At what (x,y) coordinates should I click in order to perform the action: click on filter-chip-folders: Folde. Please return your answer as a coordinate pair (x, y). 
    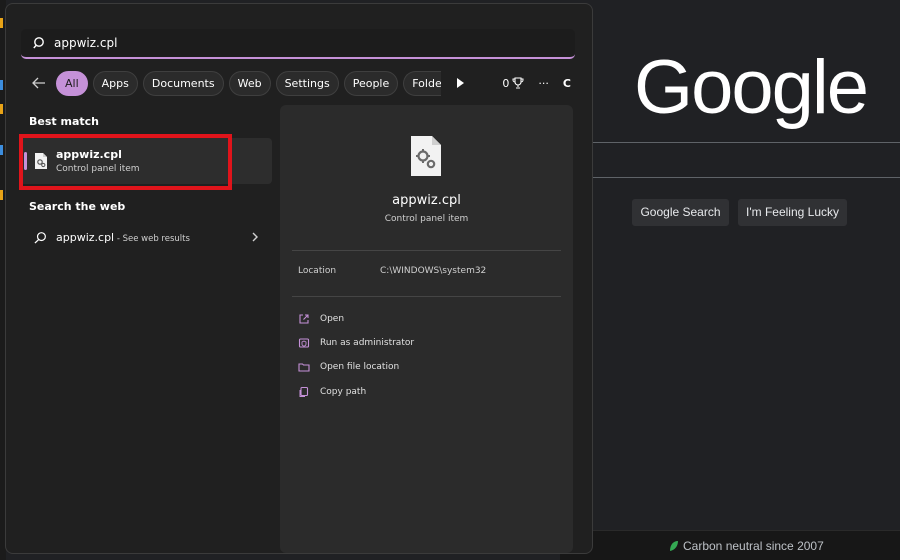
    Looking at the image, I should click on (422, 83).